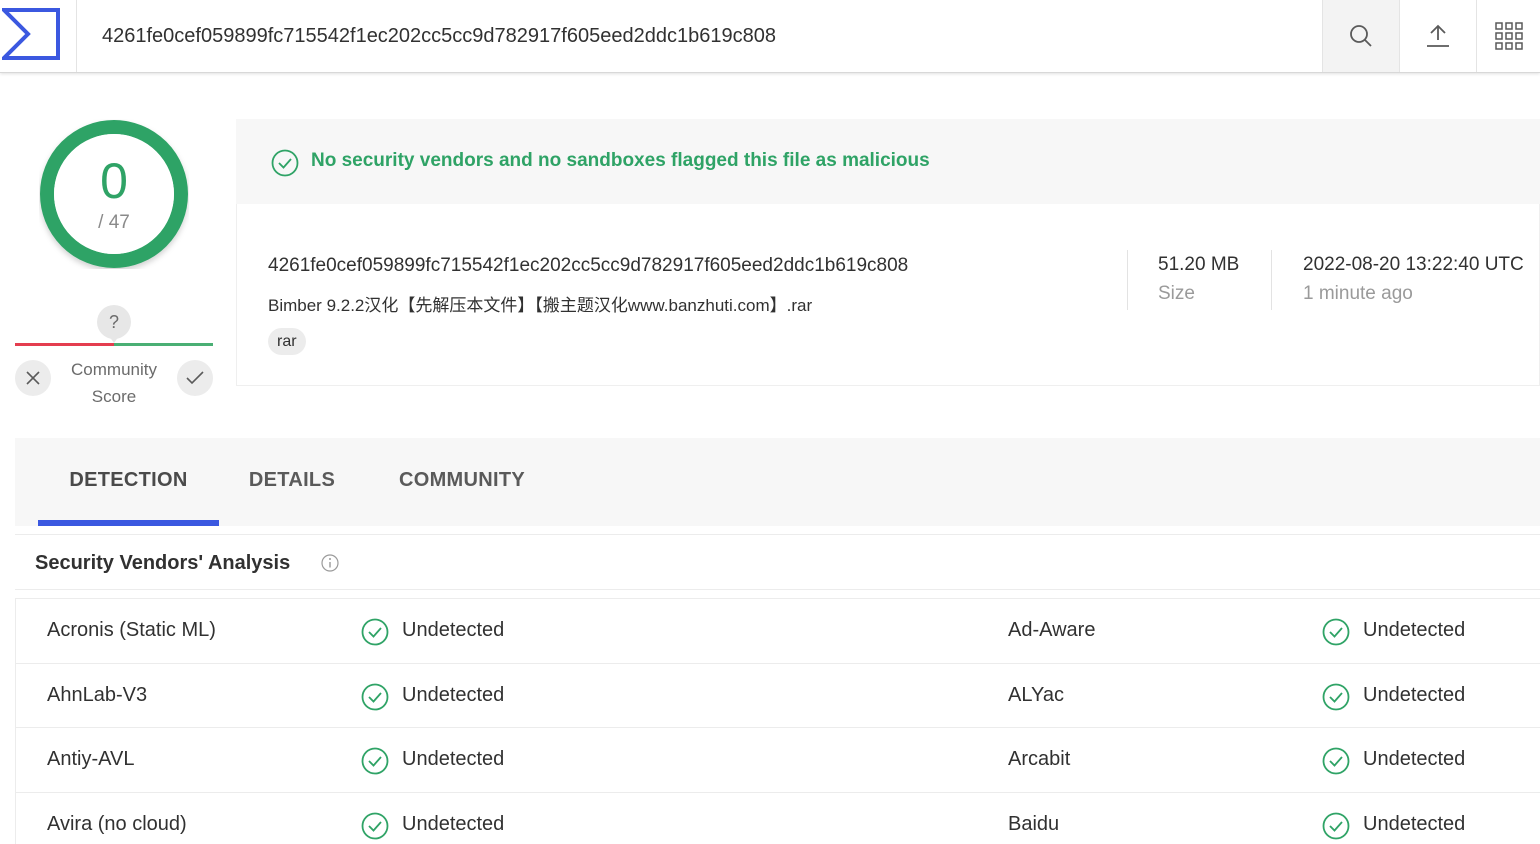 This screenshot has height=844, width=1540. Describe the element at coordinates (292, 482) in the screenshot. I see `tab-details: DETAILS` at that location.